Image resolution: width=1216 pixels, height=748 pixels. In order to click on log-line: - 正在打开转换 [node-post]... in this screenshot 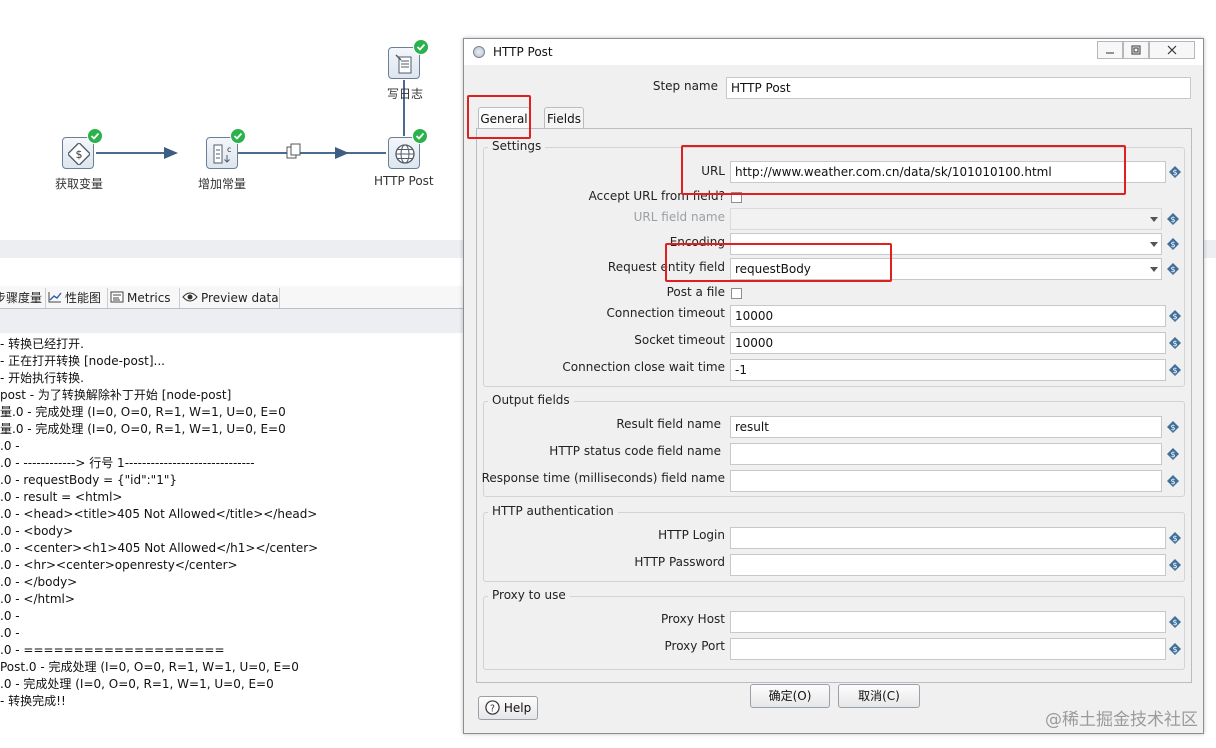, I will do `click(82, 361)`.